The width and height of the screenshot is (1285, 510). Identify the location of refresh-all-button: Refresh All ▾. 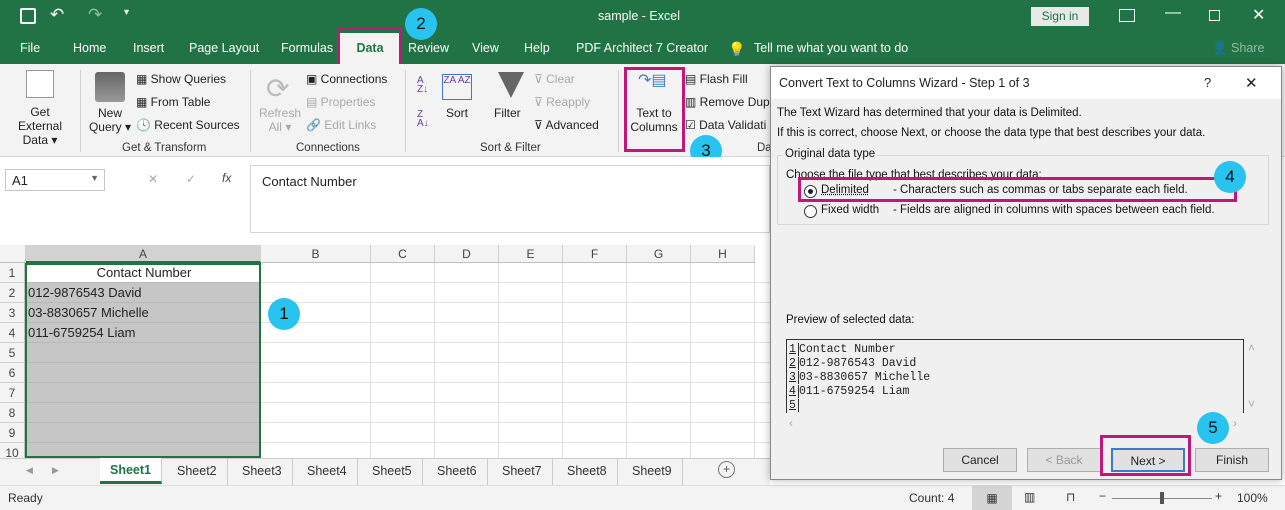
(280, 120).